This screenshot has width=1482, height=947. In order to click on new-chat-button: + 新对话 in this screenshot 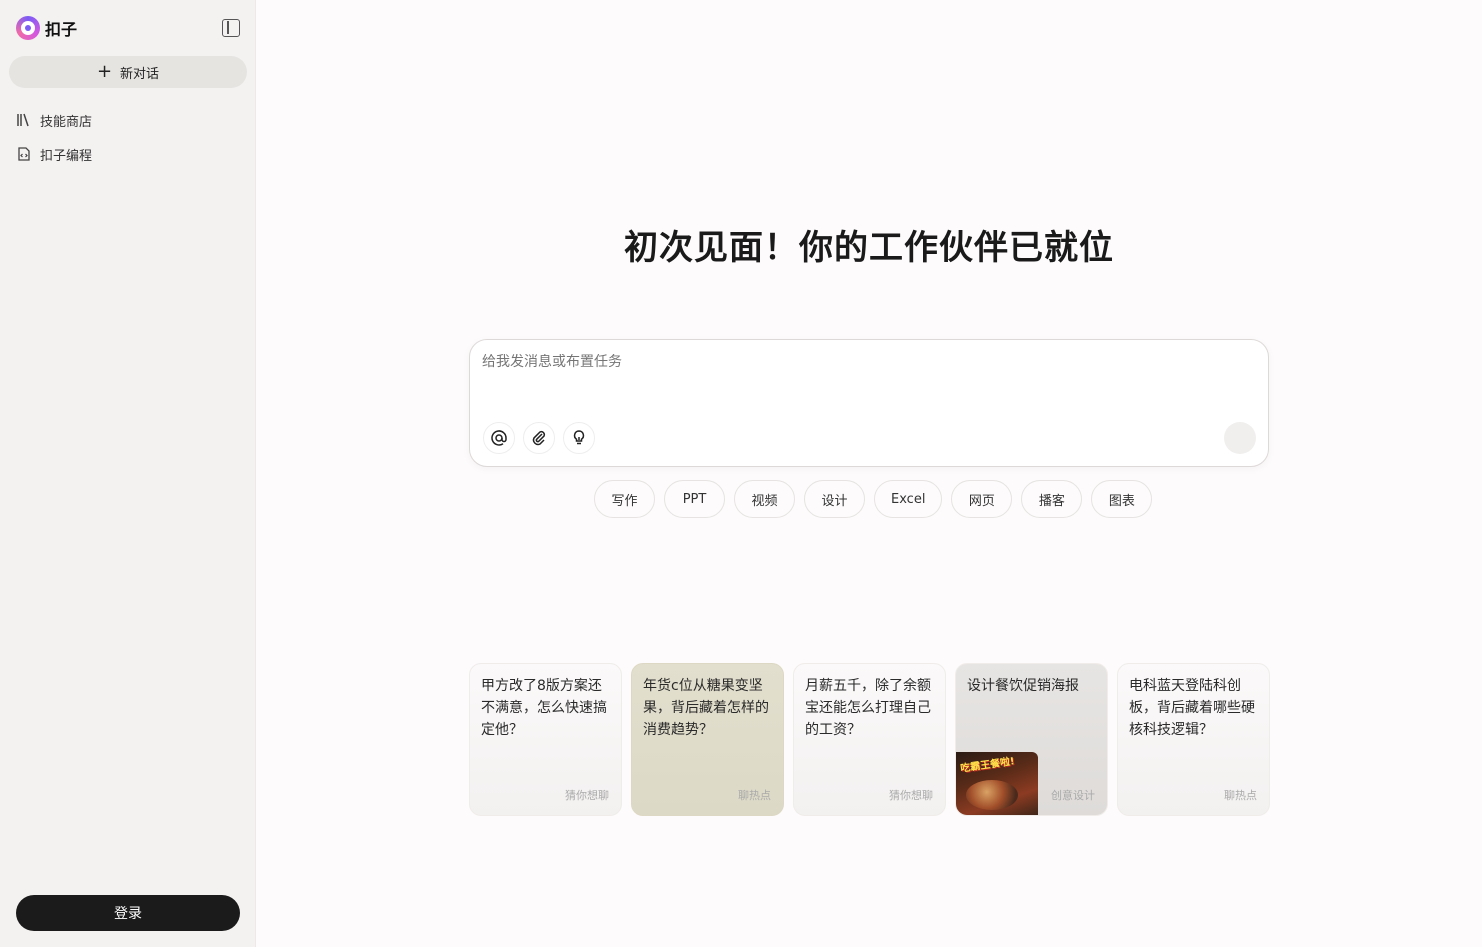, I will do `click(128, 72)`.